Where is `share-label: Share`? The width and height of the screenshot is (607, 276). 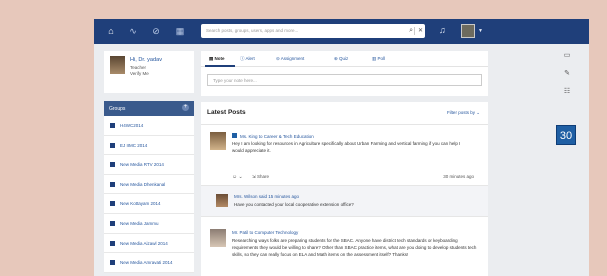
share-label: Share is located at coordinates (263, 176).